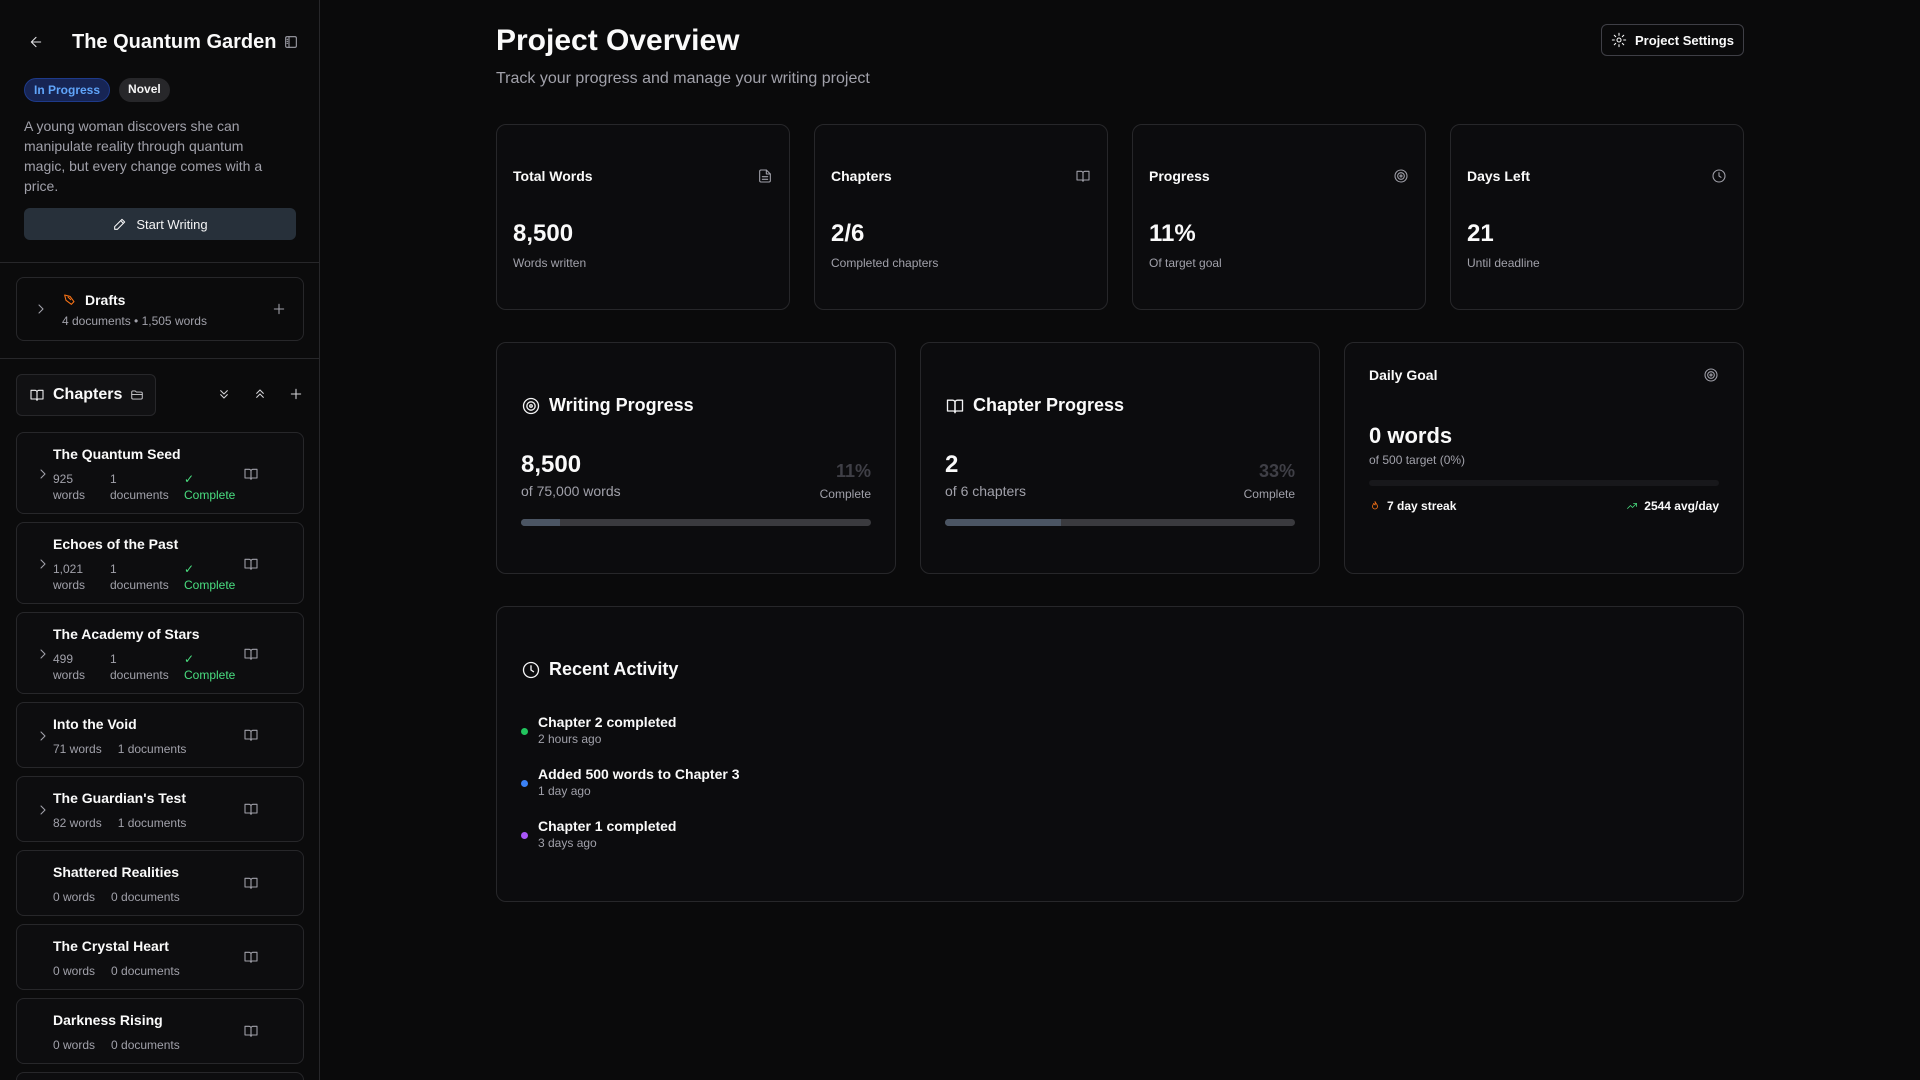  Describe the element at coordinates (618, 40) in the screenshot. I see `page-title: Project Overview` at that location.